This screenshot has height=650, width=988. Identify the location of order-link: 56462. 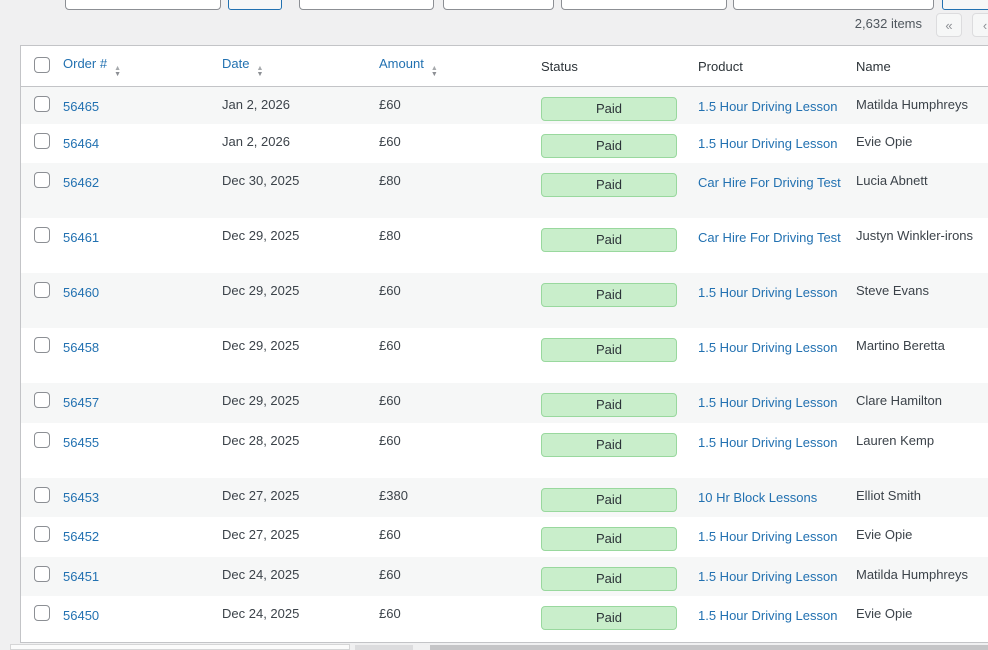
(81, 182).